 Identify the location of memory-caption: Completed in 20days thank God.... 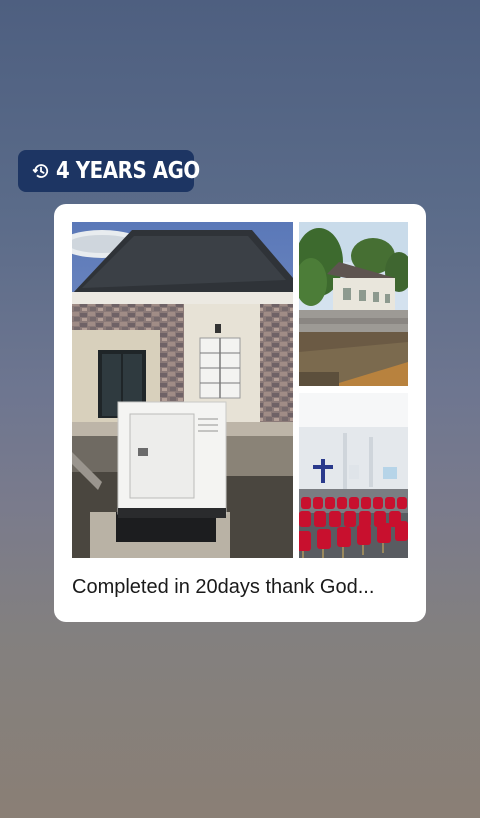
(223, 587).